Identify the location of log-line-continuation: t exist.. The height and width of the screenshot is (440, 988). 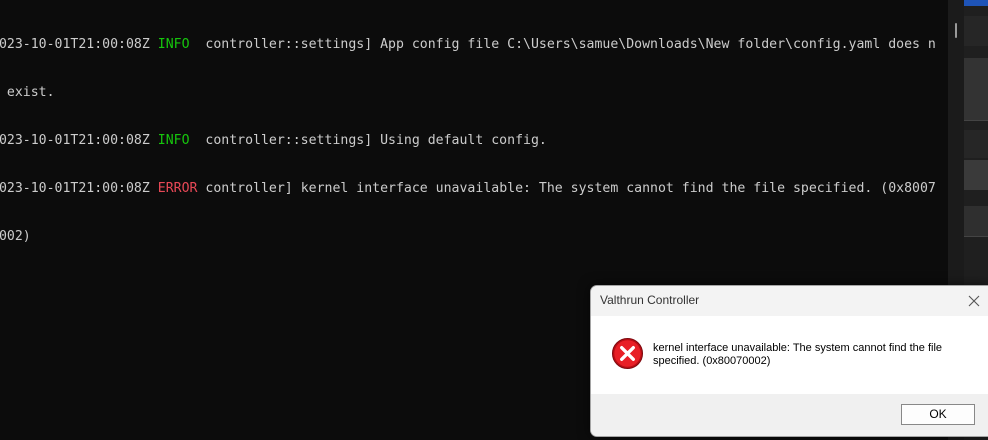
(473, 93).